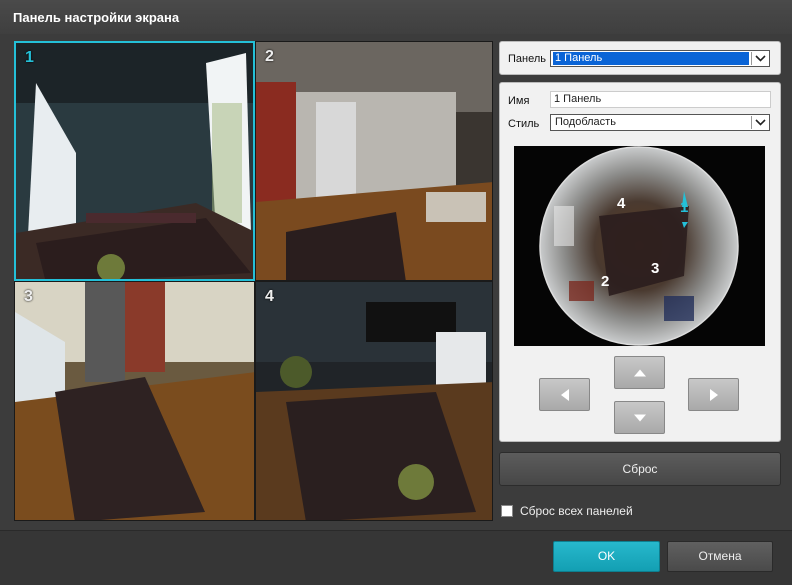  What do you see at coordinates (621, 203) in the screenshot?
I see `region-label-4: 4` at bounding box center [621, 203].